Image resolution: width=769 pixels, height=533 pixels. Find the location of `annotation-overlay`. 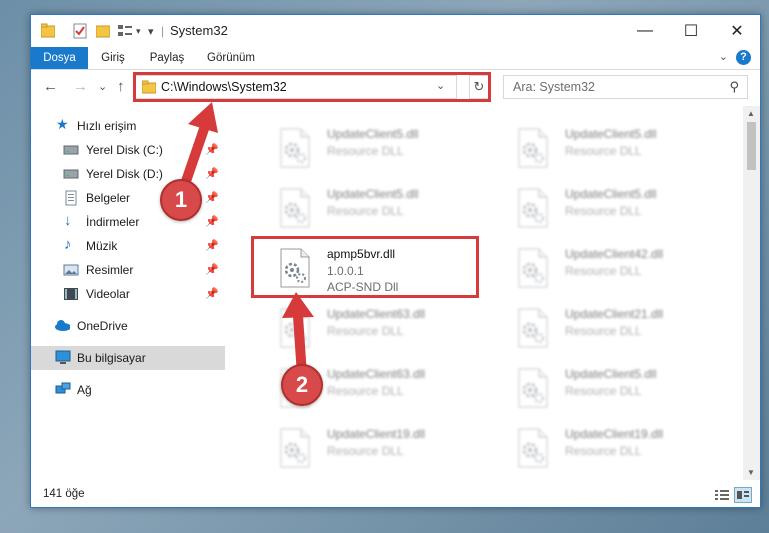

annotation-overlay is located at coordinates (246, 241).